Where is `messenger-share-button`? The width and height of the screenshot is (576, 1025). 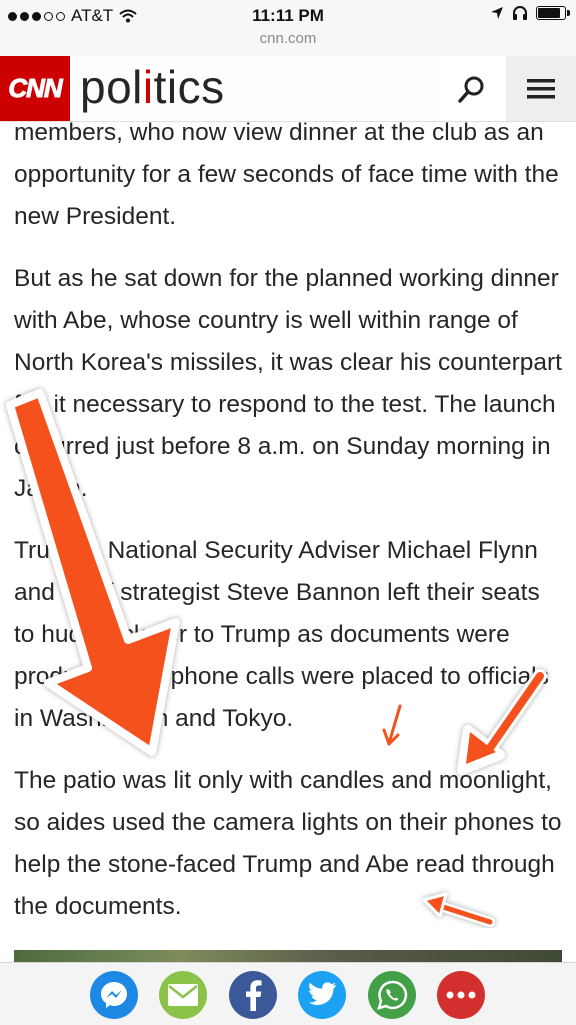
messenger-share-button is located at coordinates (114, 995).